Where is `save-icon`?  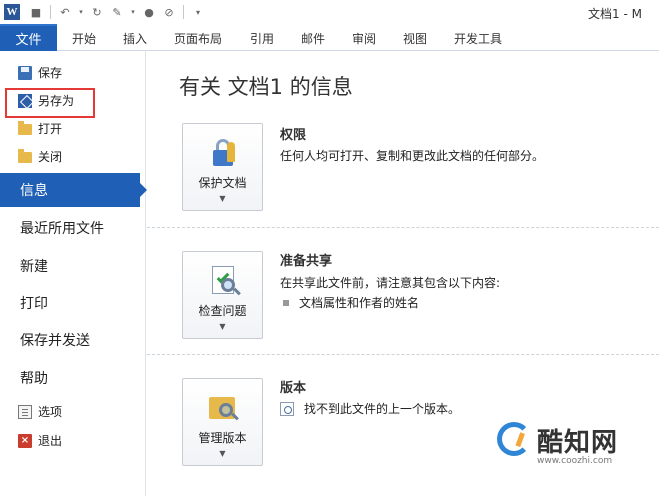 save-icon is located at coordinates (25, 72).